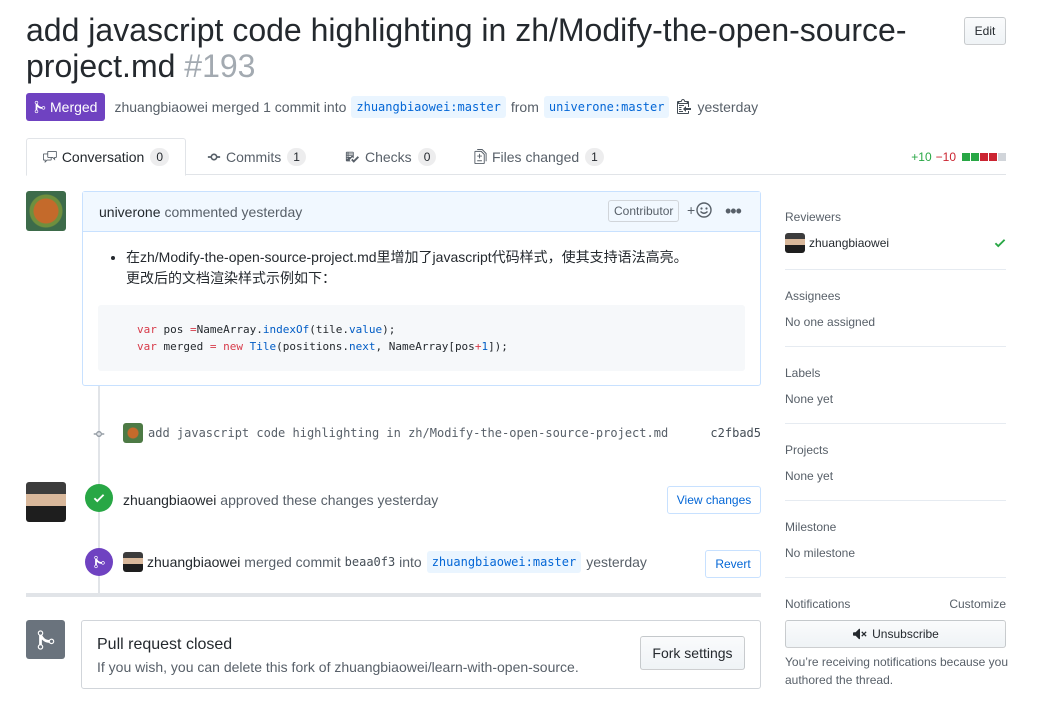 This screenshot has width=1040, height=701. I want to click on commit-sha-link: c2fbad5, so click(735, 433).